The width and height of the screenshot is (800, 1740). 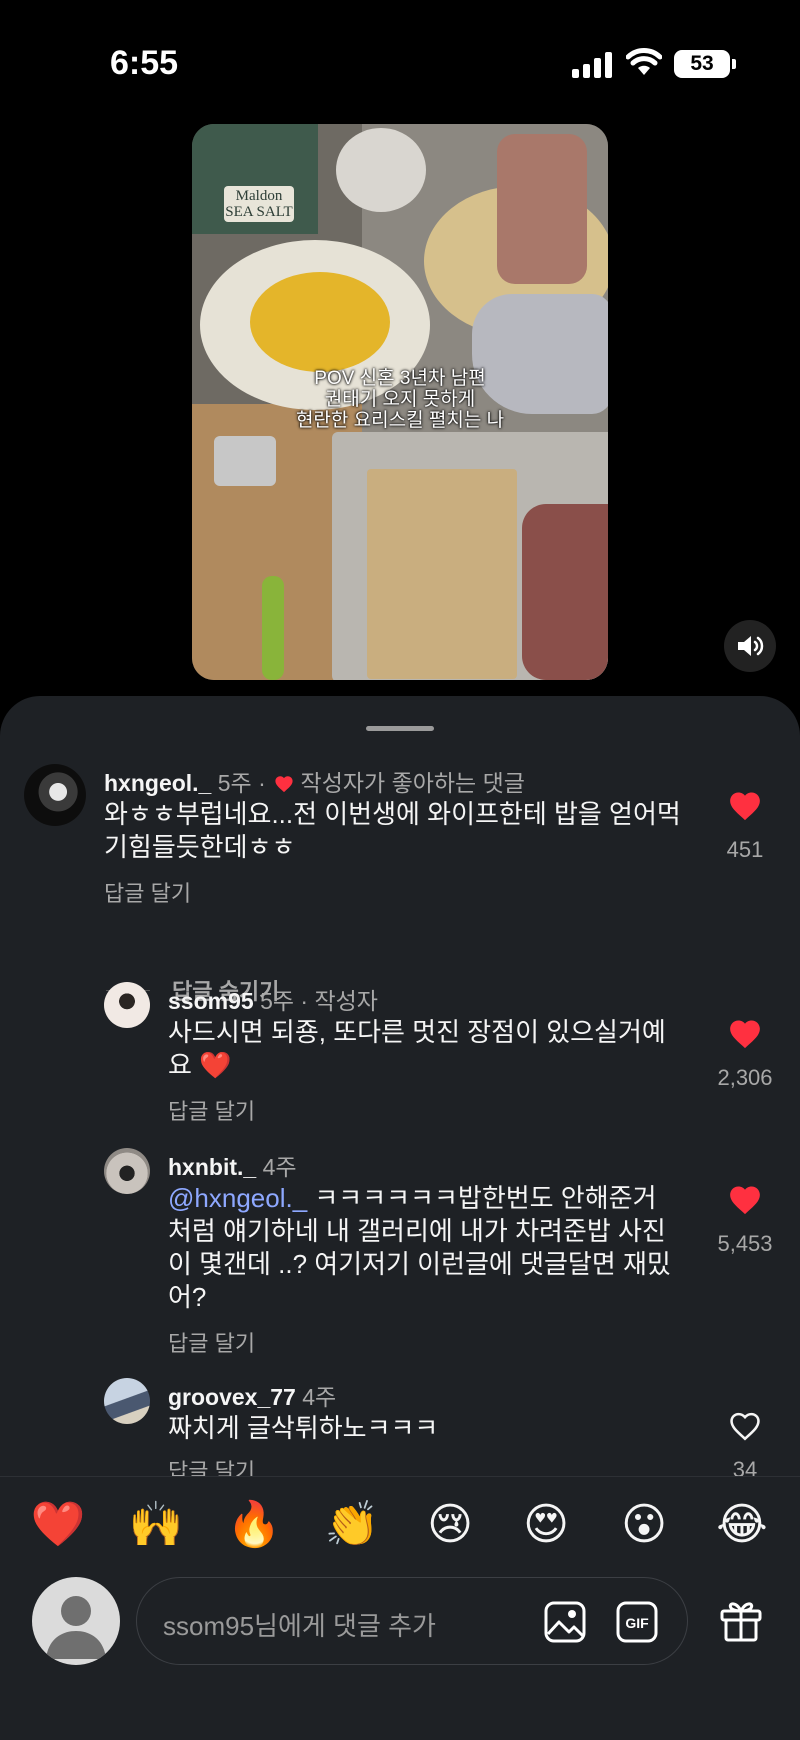 I want to click on sheet-grabber, so click(x=400, y=728).